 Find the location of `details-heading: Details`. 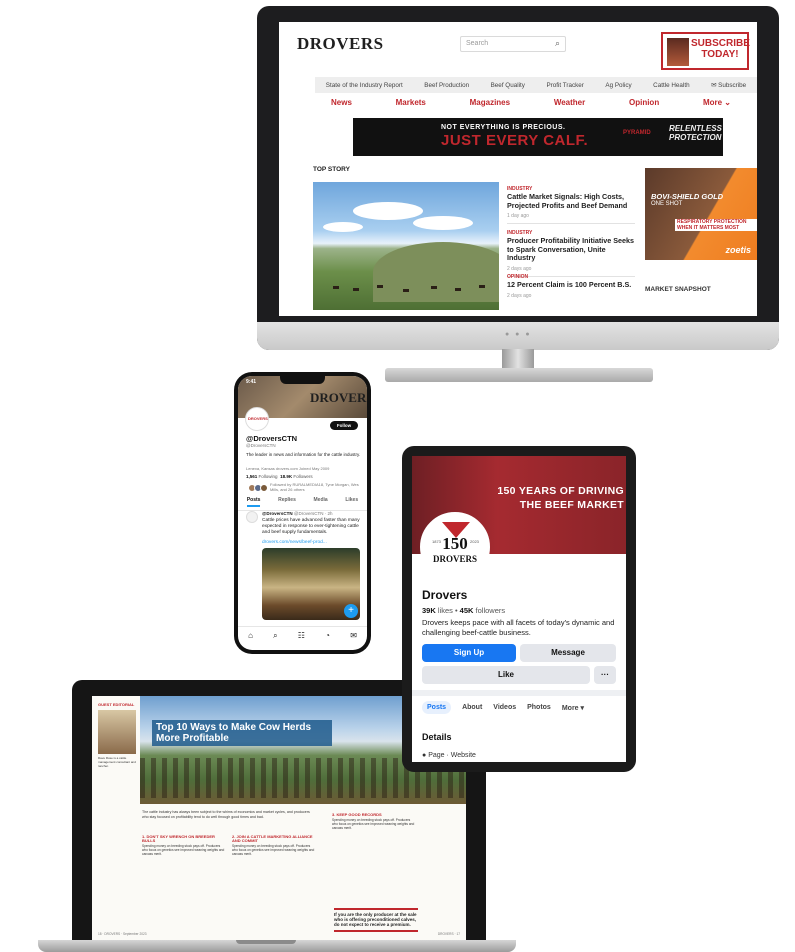

details-heading: Details is located at coordinates (437, 737).